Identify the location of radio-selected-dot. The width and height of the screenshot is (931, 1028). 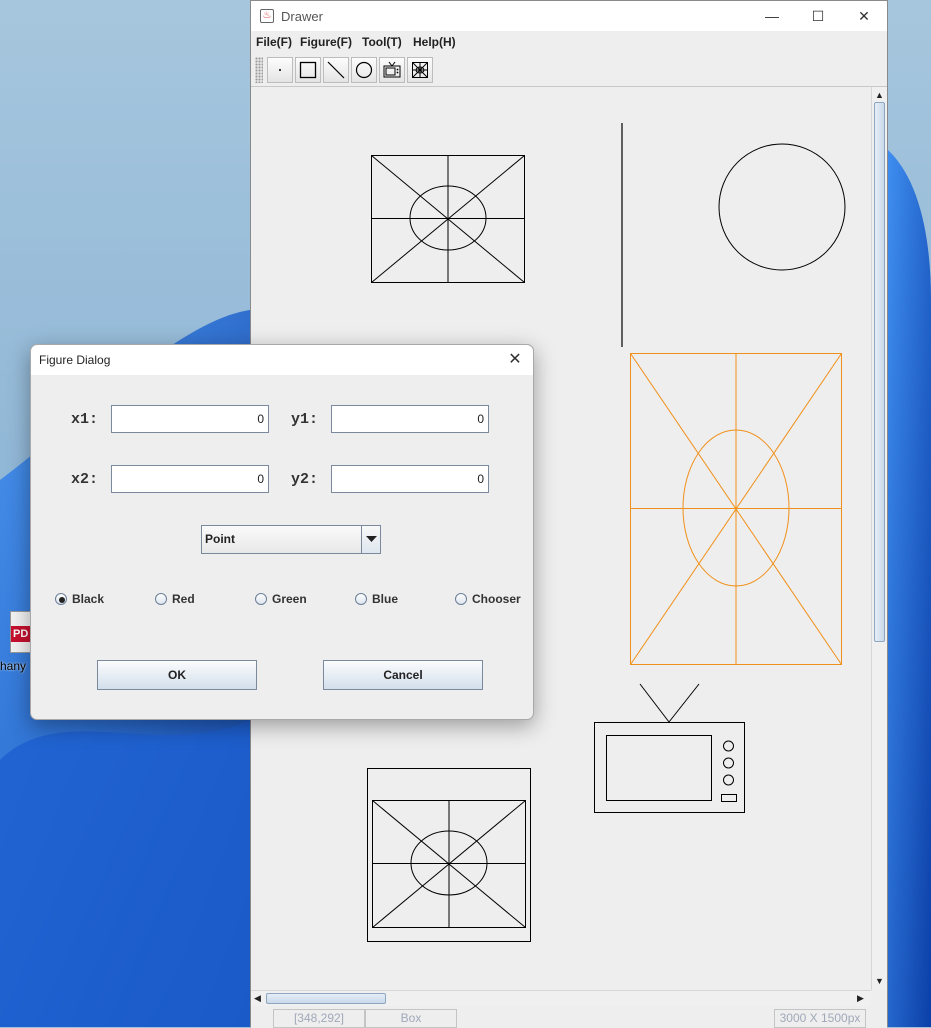
(62, 600).